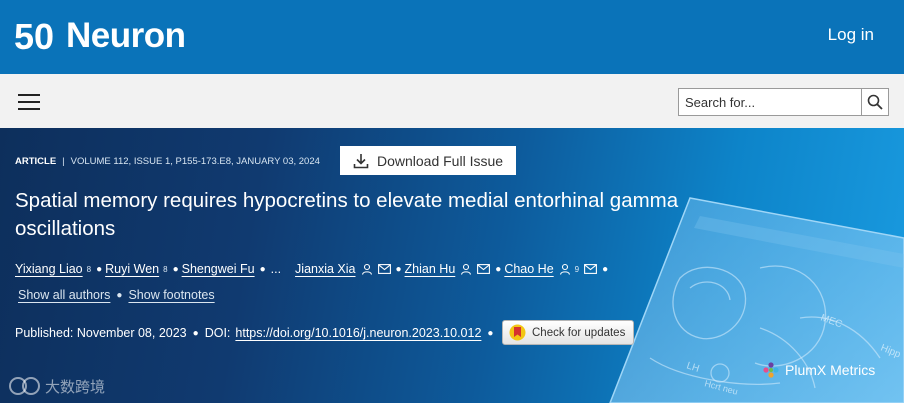 This screenshot has height=403, width=904. Describe the element at coordinates (36, 161) in the screenshot. I see `article-type: ARTICLE` at that location.